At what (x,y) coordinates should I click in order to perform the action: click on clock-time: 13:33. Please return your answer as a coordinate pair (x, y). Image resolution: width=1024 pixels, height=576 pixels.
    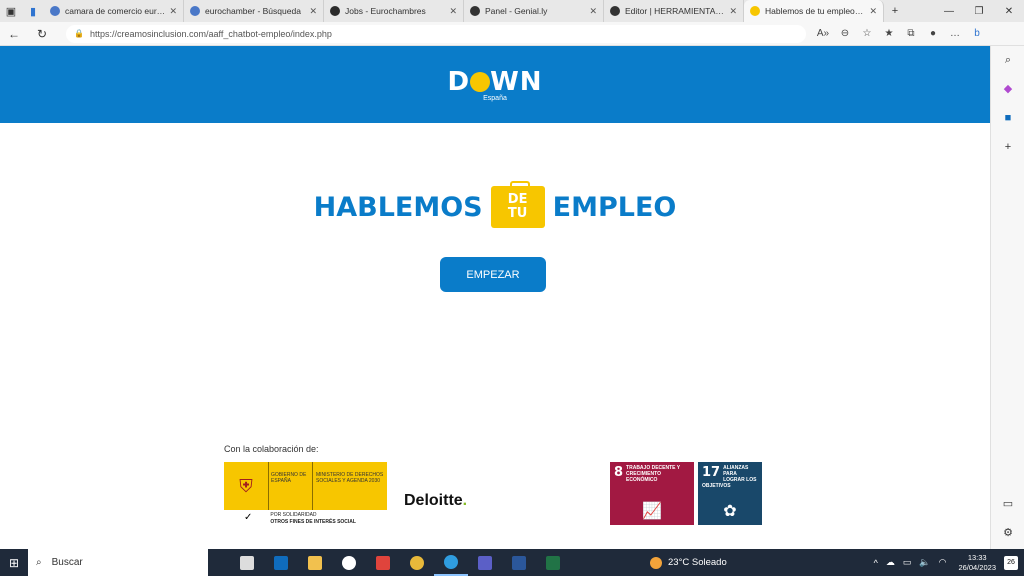
    Looking at the image, I should click on (977, 557).